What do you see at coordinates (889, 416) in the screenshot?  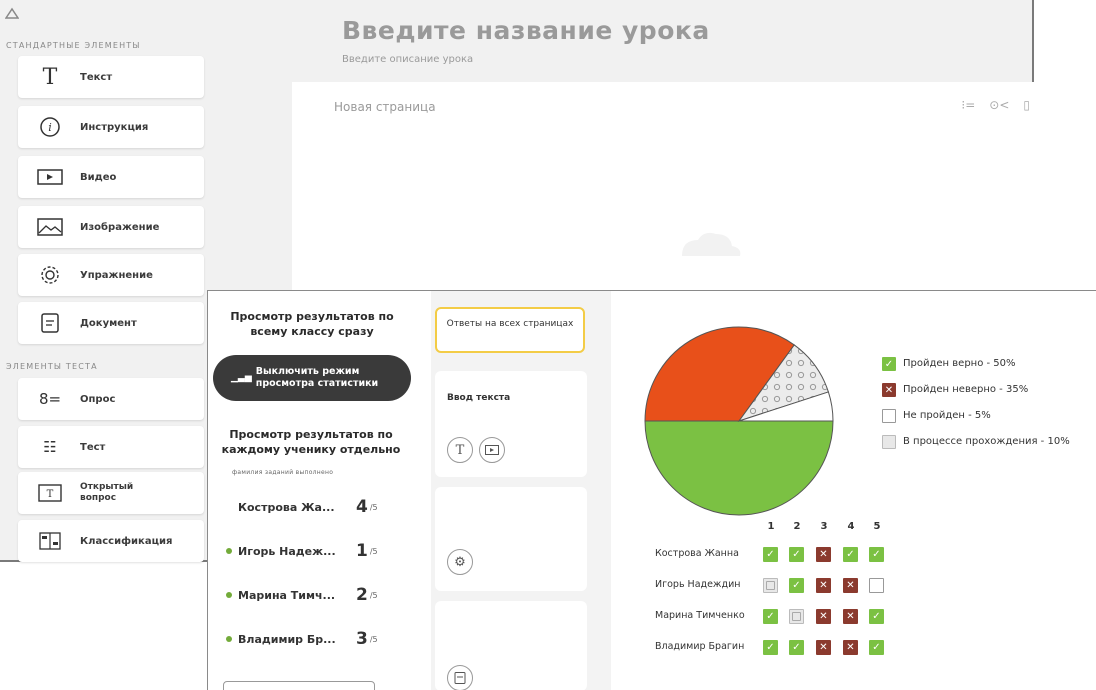 I see `empty-box-icon` at bounding box center [889, 416].